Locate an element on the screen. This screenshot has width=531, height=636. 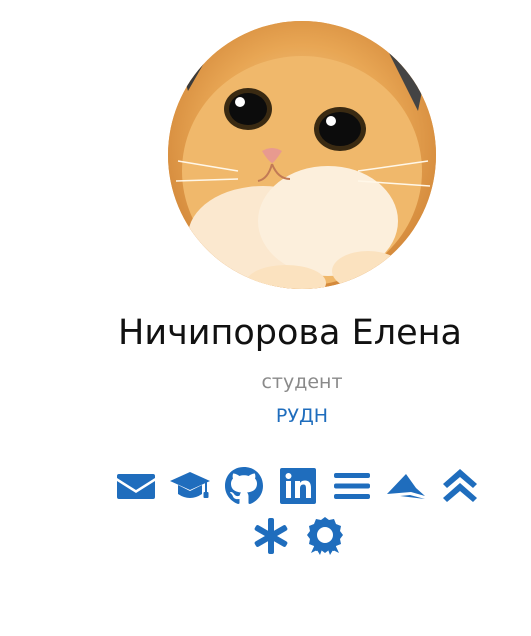
paper-plane-link is located at coordinates (406, 486).